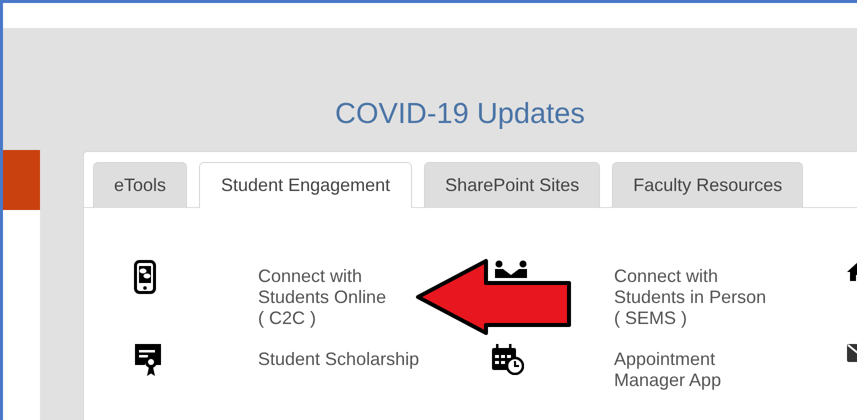 This screenshot has height=420, width=857. I want to click on link: Connect with Students Online ( C2C ), so click(322, 293).